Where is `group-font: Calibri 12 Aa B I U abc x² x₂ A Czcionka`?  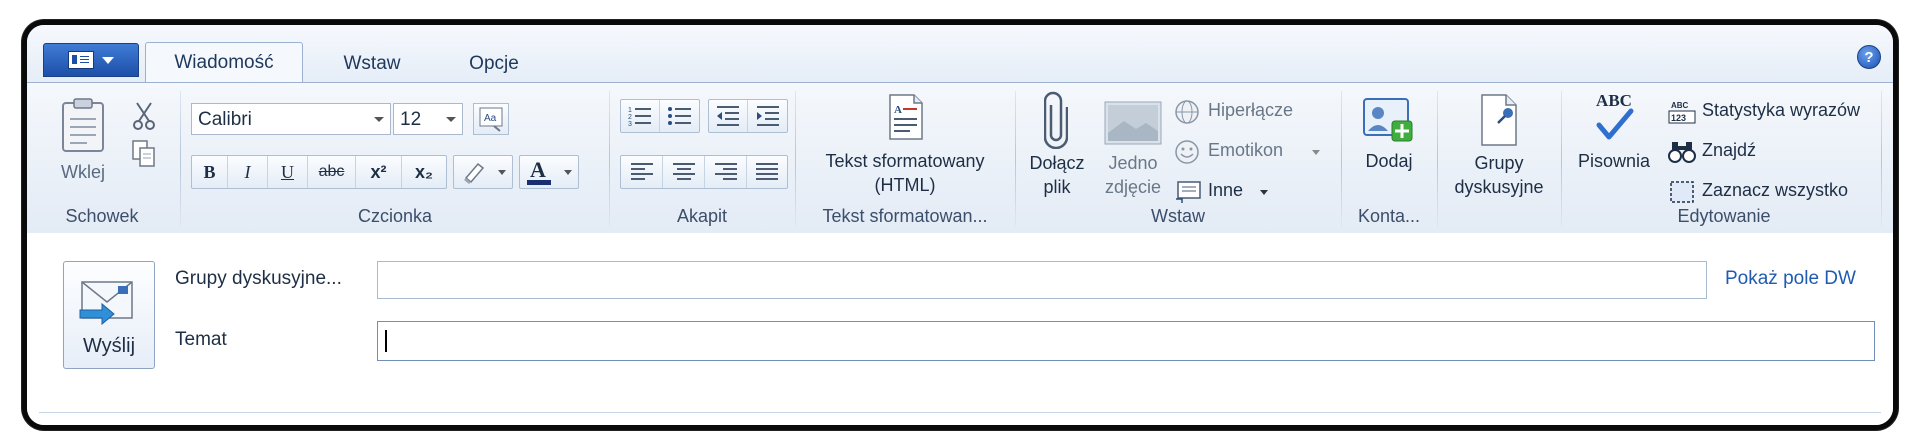 group-font: Calibri 12 Aa B I U abc x² x₂ A Czcionka is located at coordinates (395, 158).